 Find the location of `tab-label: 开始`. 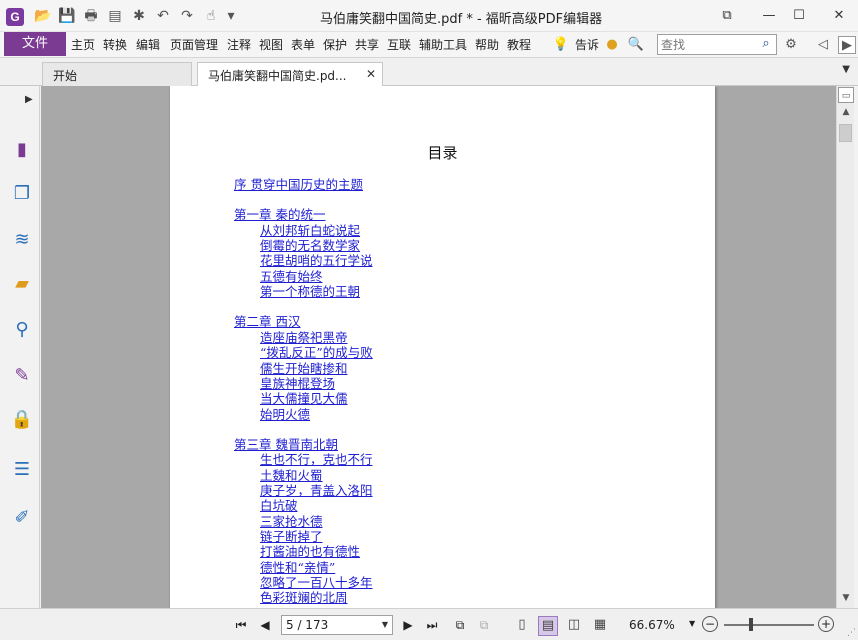

tab-label: 开始 is located at coordinates (65, 76).